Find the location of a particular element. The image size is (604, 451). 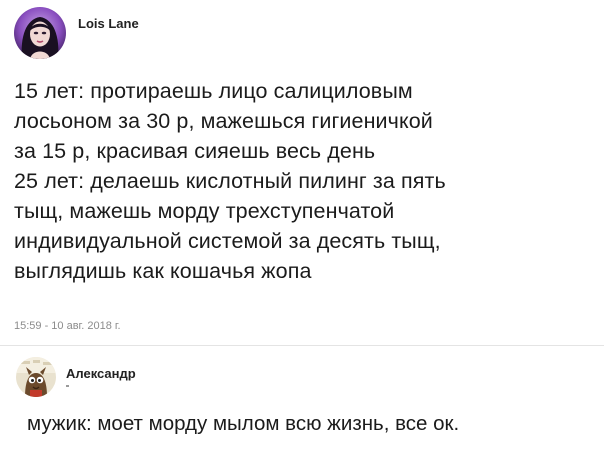

tweet-text-line: тыщ, мажешь морду трехступенчатой is located at coordinates (204, 211).